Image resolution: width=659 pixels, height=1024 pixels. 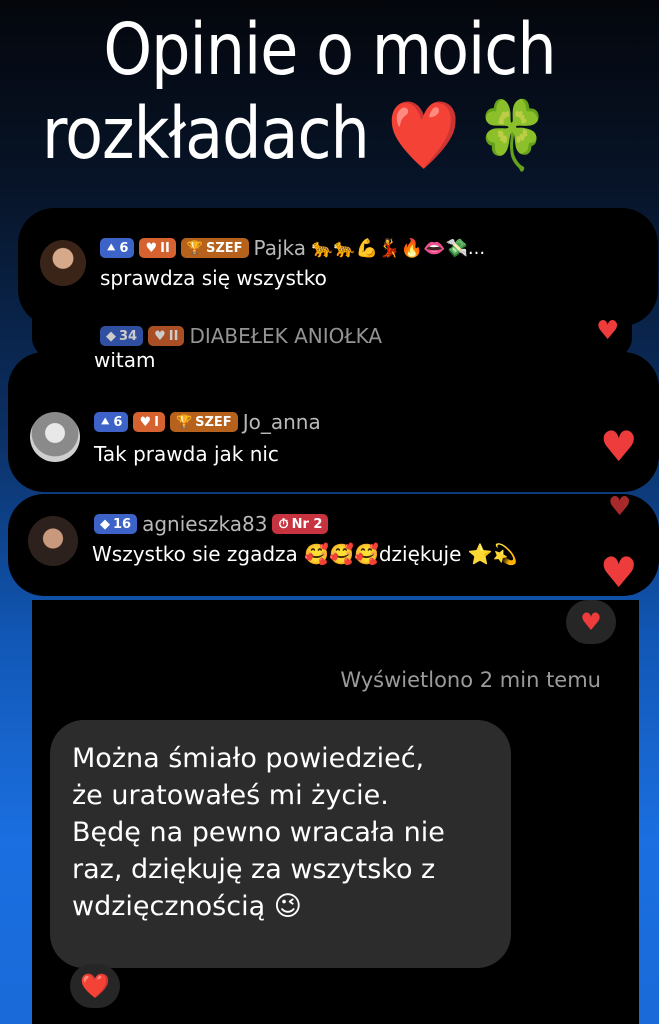 What do you see at coordinates (206, 133) in the screenshot?
I see `title-line-2: rozkładach` at bounding box center [206, 133].